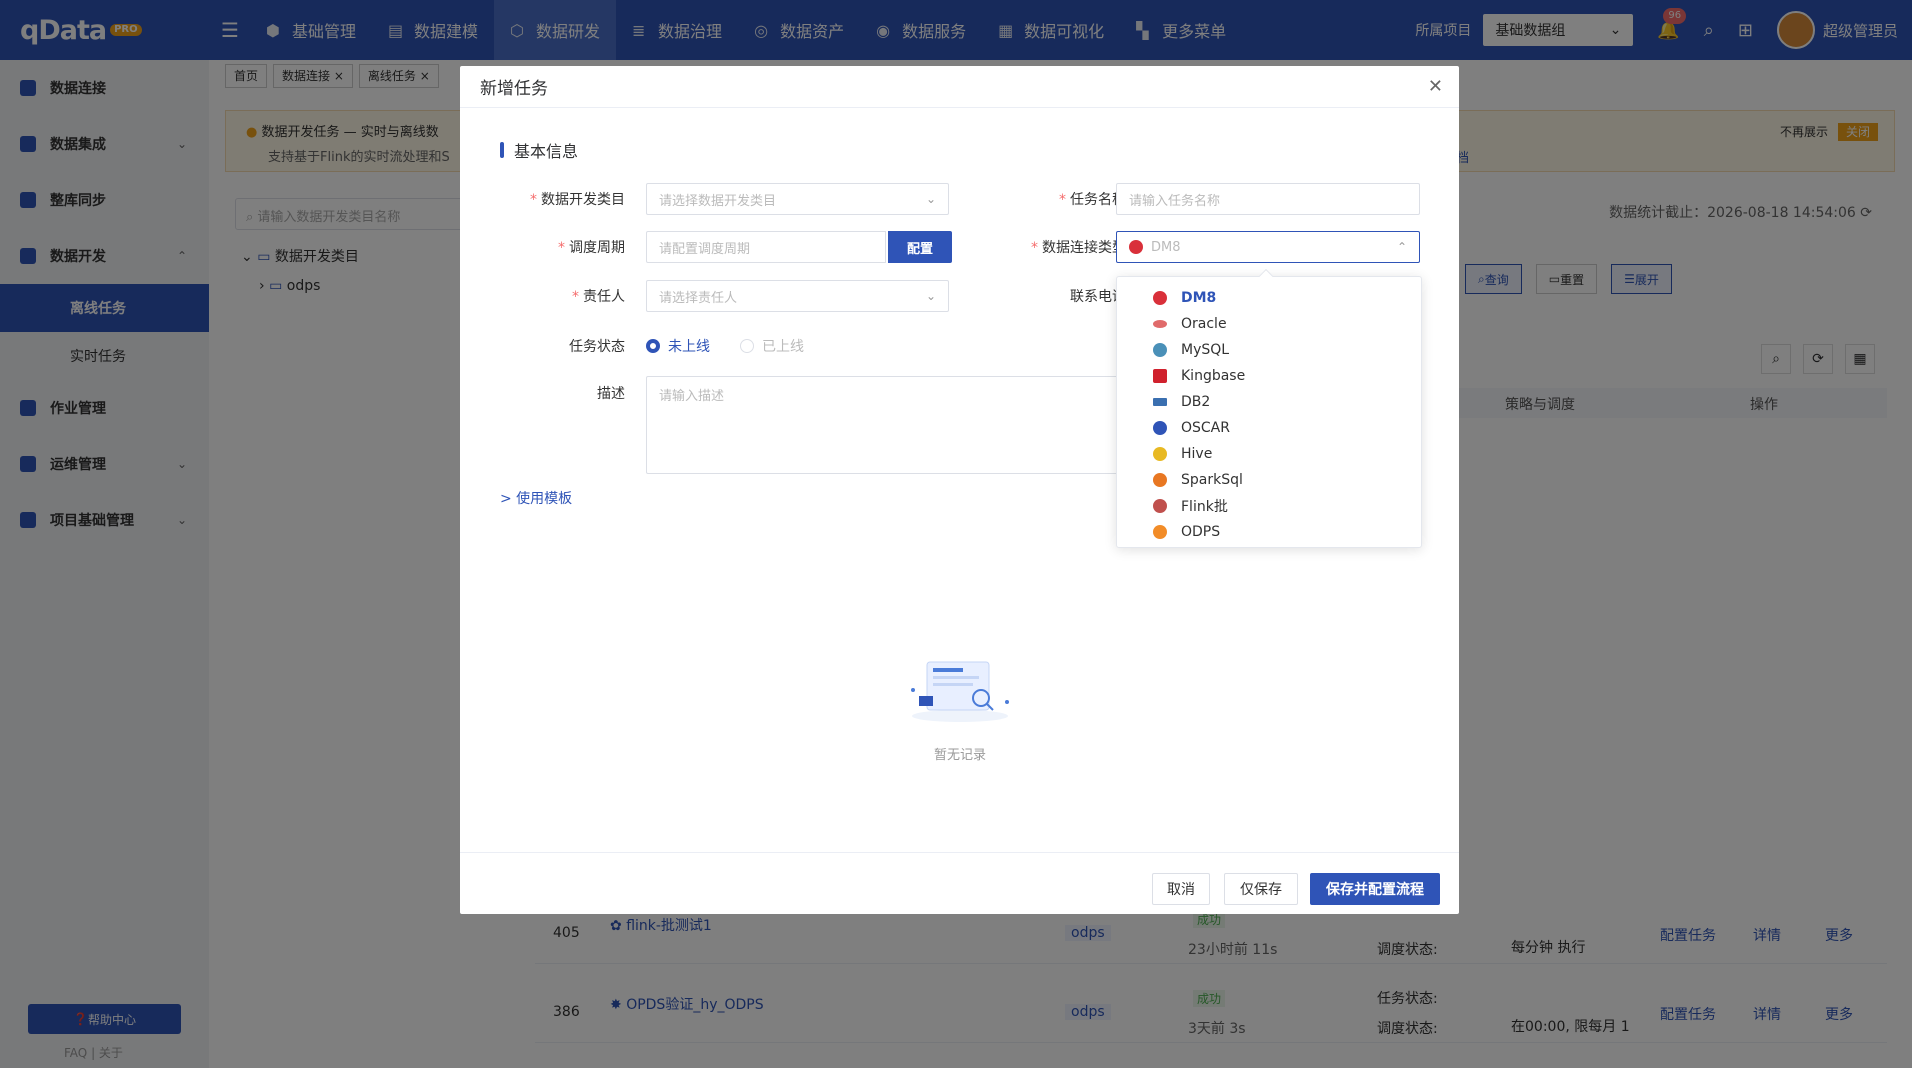 This screenshot has height=1068, width=1912. I want to click on dialog-header: 新增任务 ✕, so click(959, 87).